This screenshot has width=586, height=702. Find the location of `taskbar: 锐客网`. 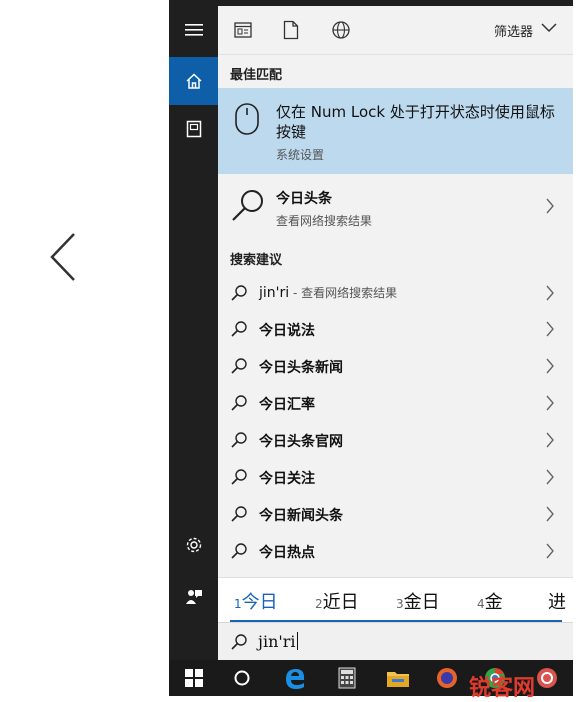

taskbar: 锐客网 is located at coordinates (371, 680).